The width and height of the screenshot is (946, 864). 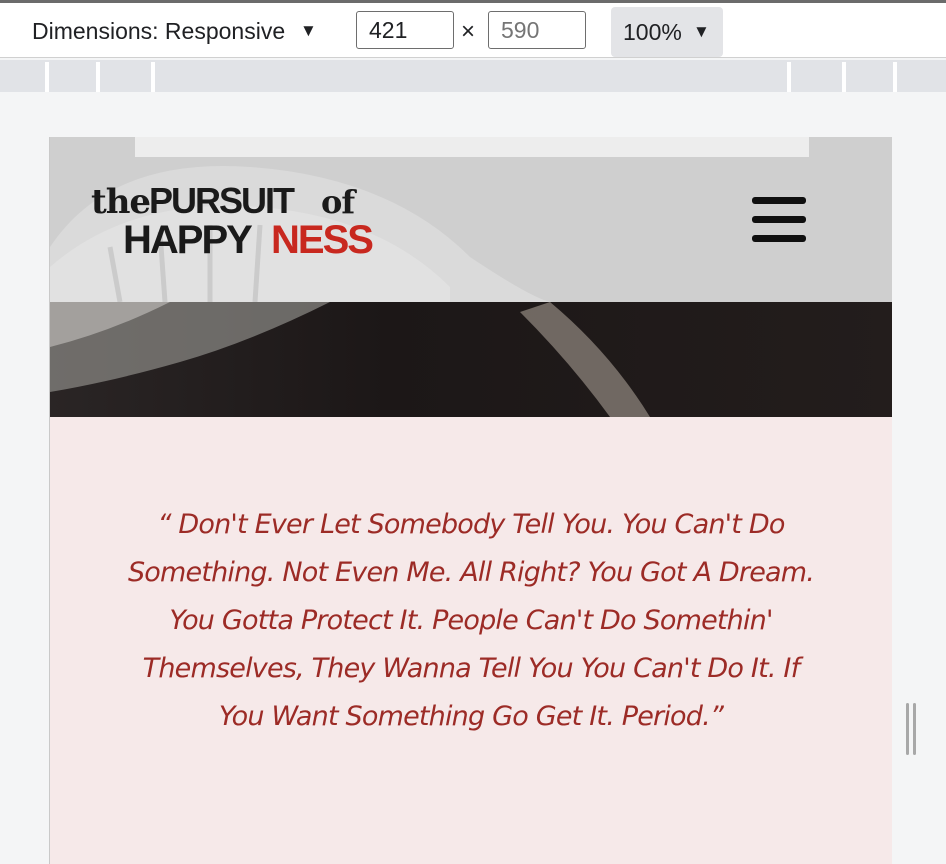 I want to click on svg-text: NESS, so click(x=322, y=237).